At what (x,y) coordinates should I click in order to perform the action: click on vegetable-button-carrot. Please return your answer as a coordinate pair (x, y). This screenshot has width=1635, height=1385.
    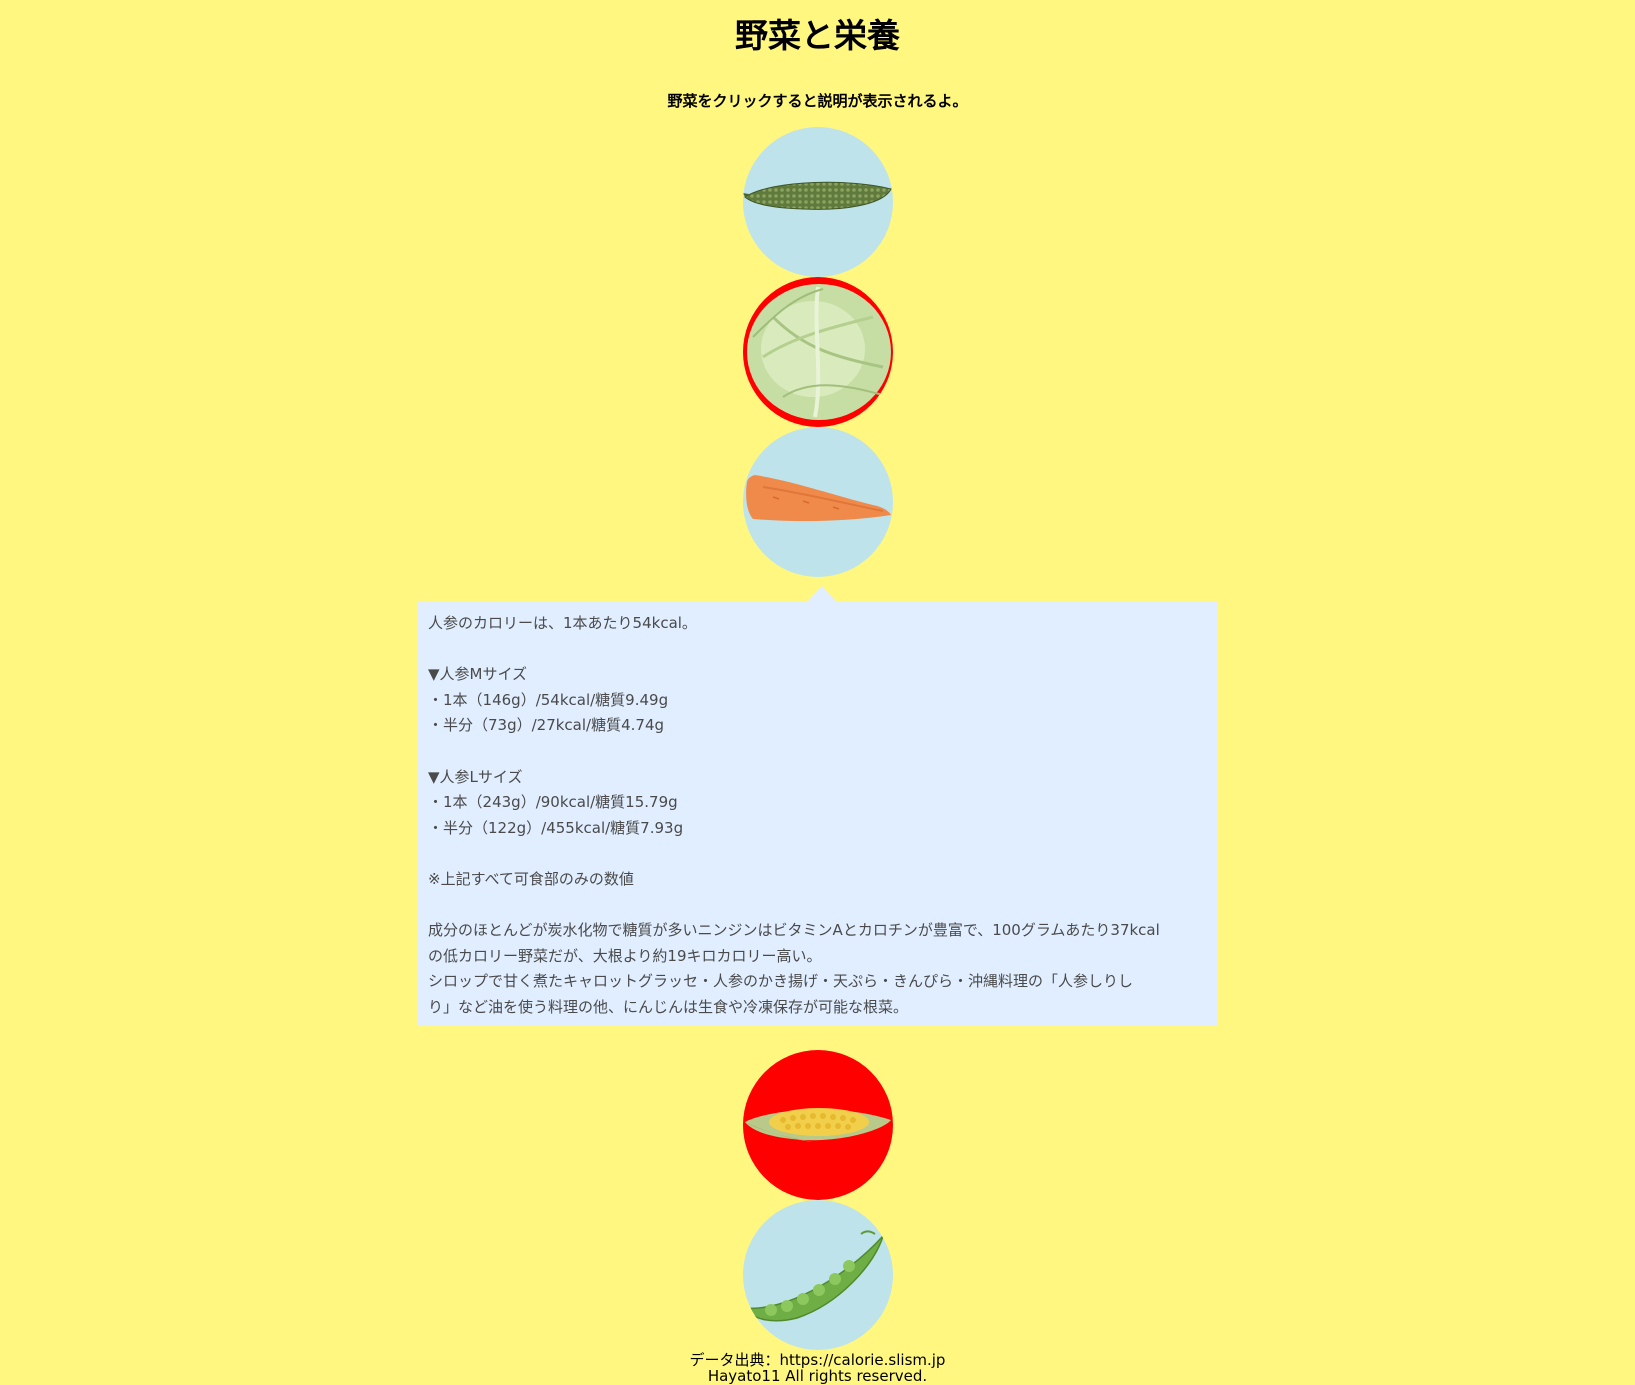
    Looking at the image, I should click on (818, 502).